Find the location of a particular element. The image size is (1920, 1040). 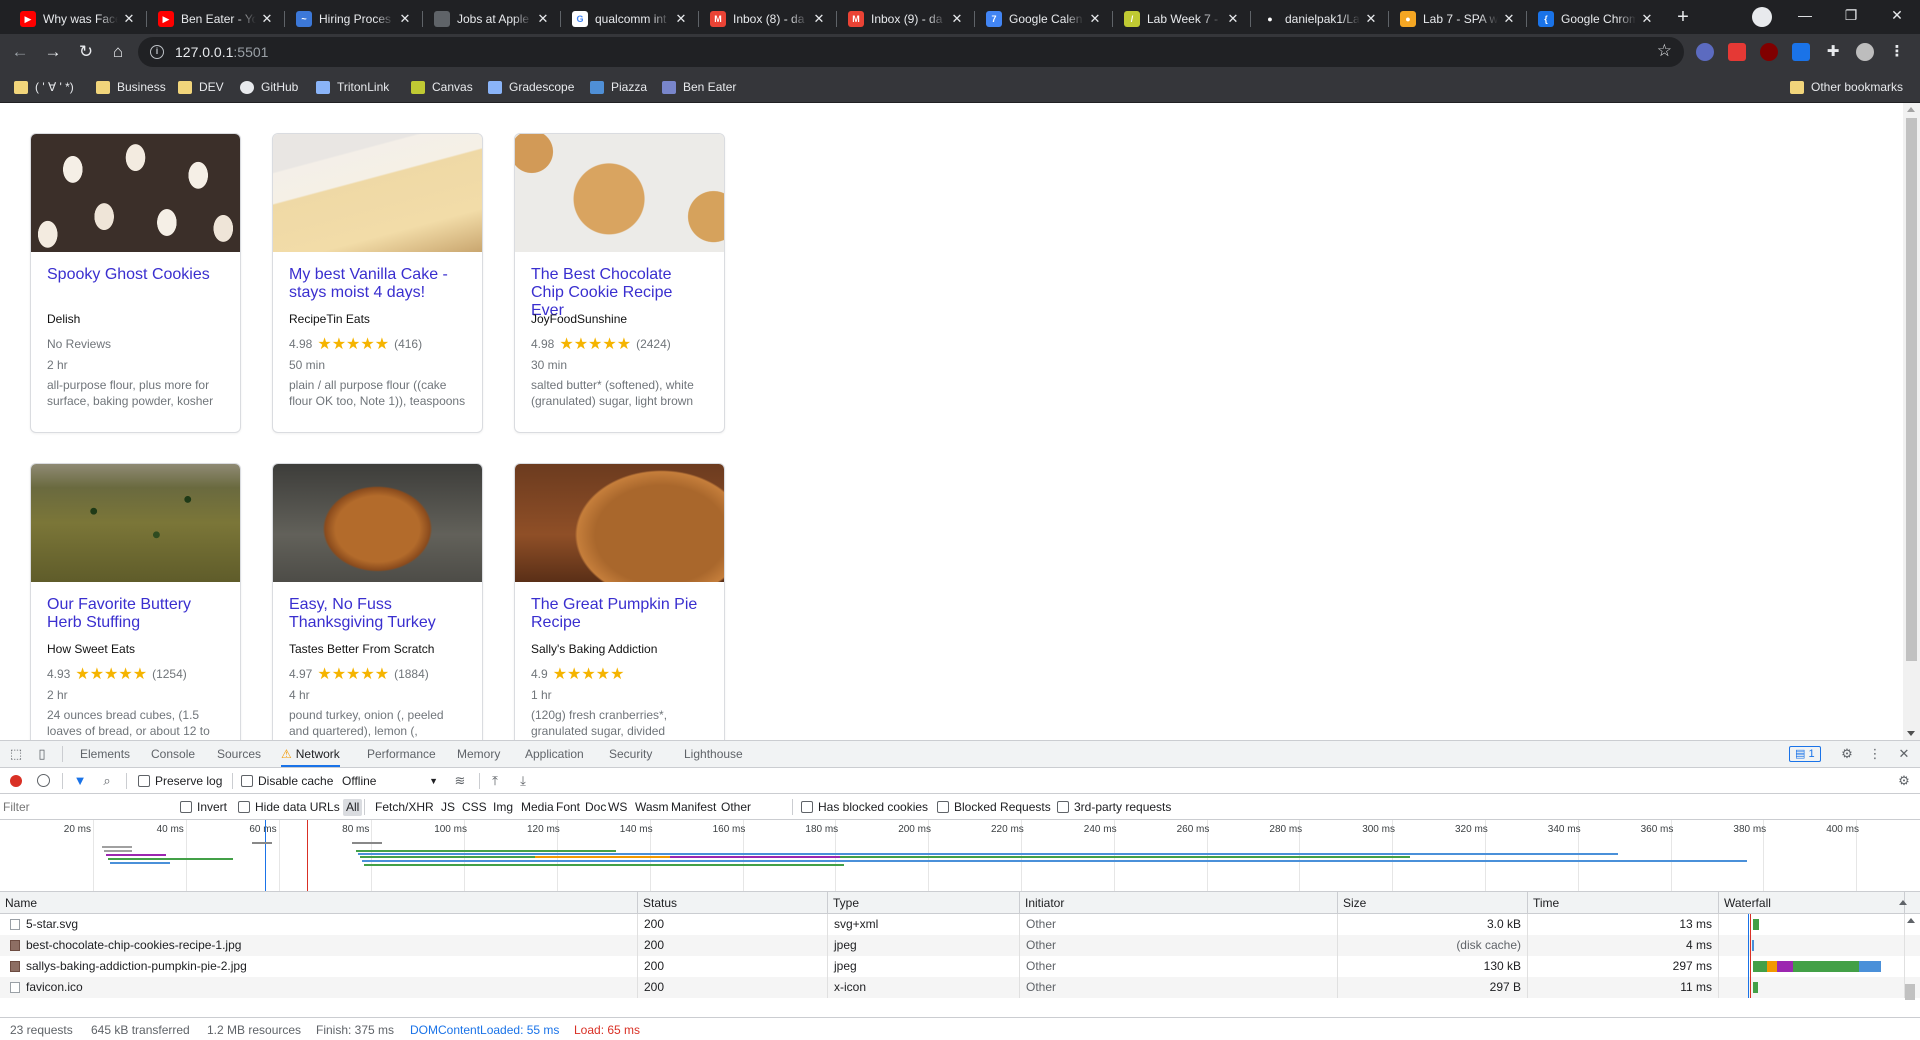

request-name-cell: best-chocolate-chip-cookies-recipe-1.jpg is located at coordinates (319, 945).